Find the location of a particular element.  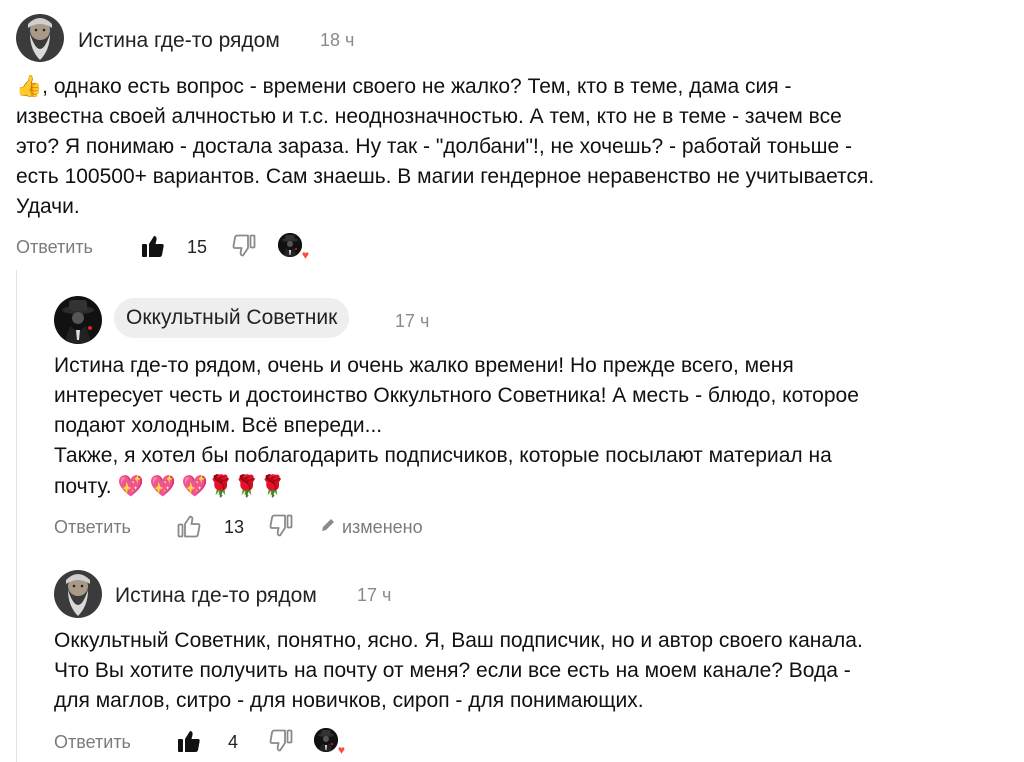

edited-label: изменено is located at coordinates (382, 527).